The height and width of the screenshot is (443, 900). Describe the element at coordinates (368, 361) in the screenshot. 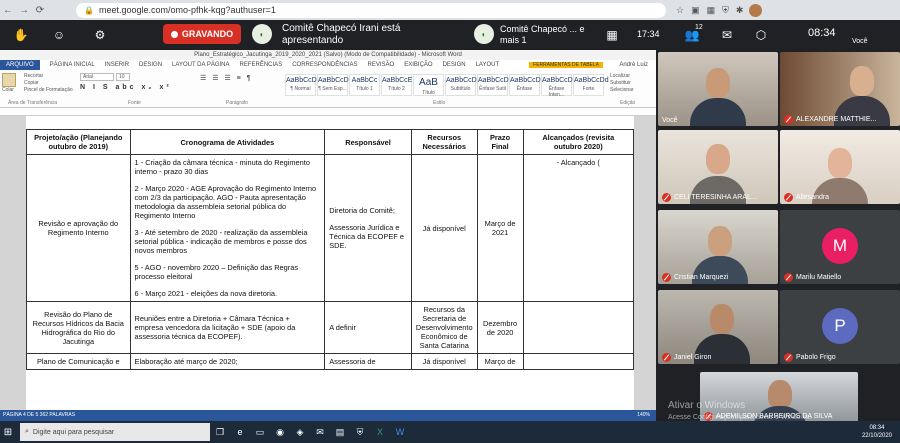

I see `cell-responsible: Assessoria de` at that location.